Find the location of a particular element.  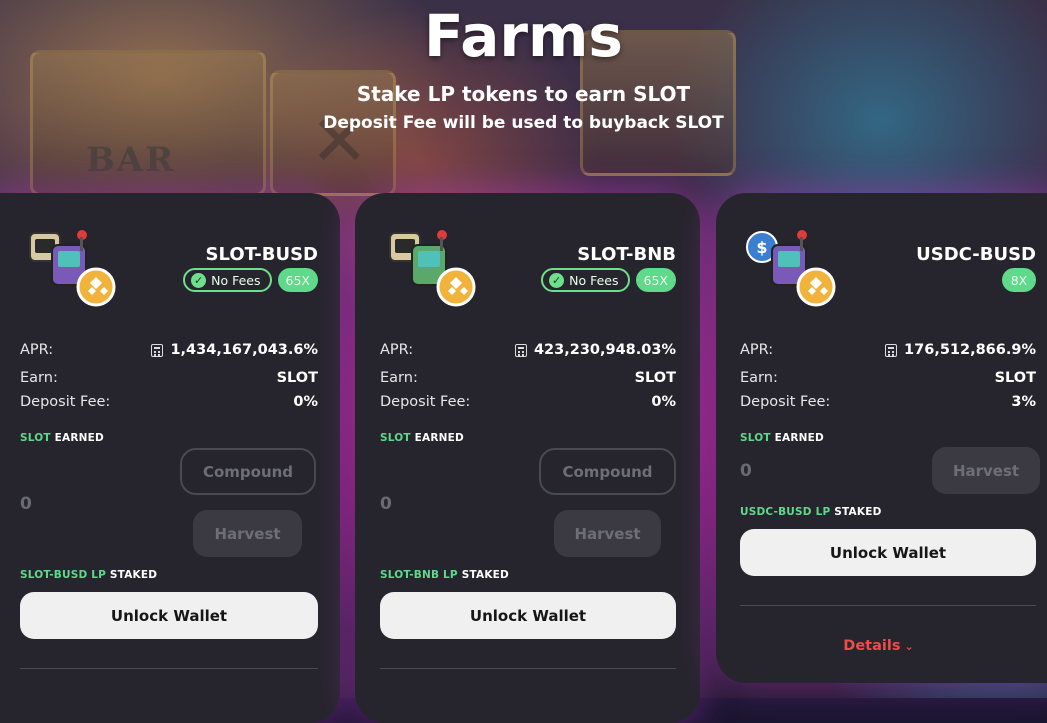

reel-bar-symbol: BAR is located at coordinates (131, 160).